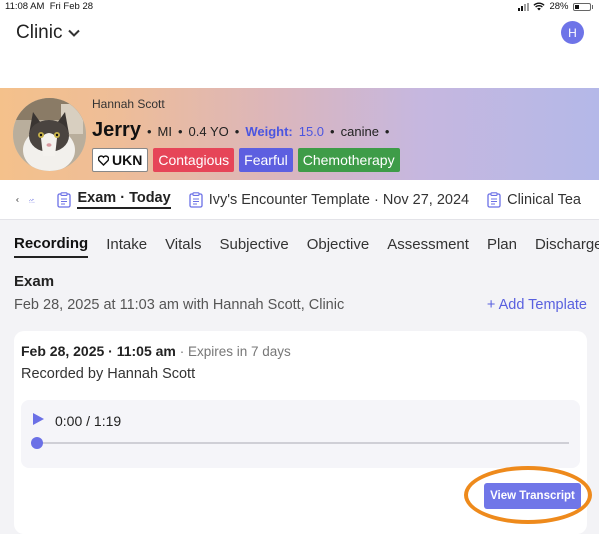 This screenshot has width=599, height=534. I want to click on pet-name: Jerry, so click(116, 130).